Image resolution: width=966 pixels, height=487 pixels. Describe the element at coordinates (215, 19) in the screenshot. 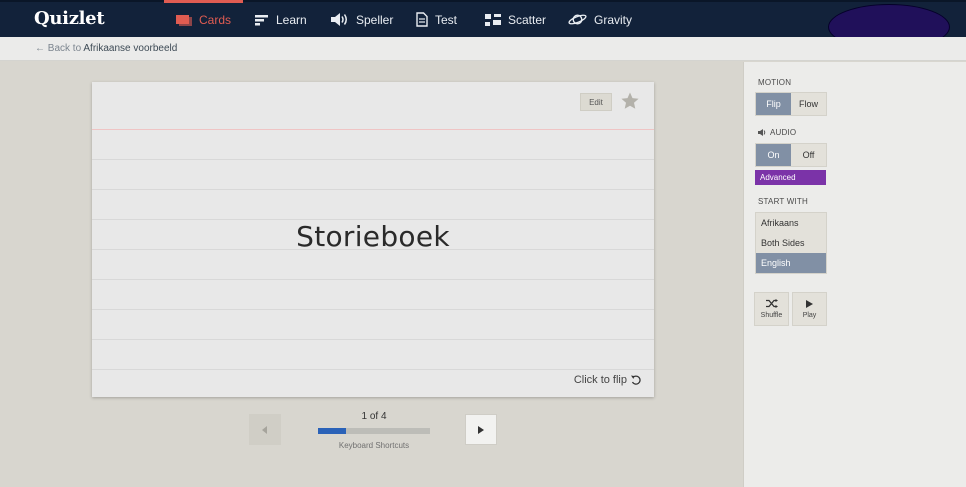

I see `nav-cards-label: Cards` at that location.